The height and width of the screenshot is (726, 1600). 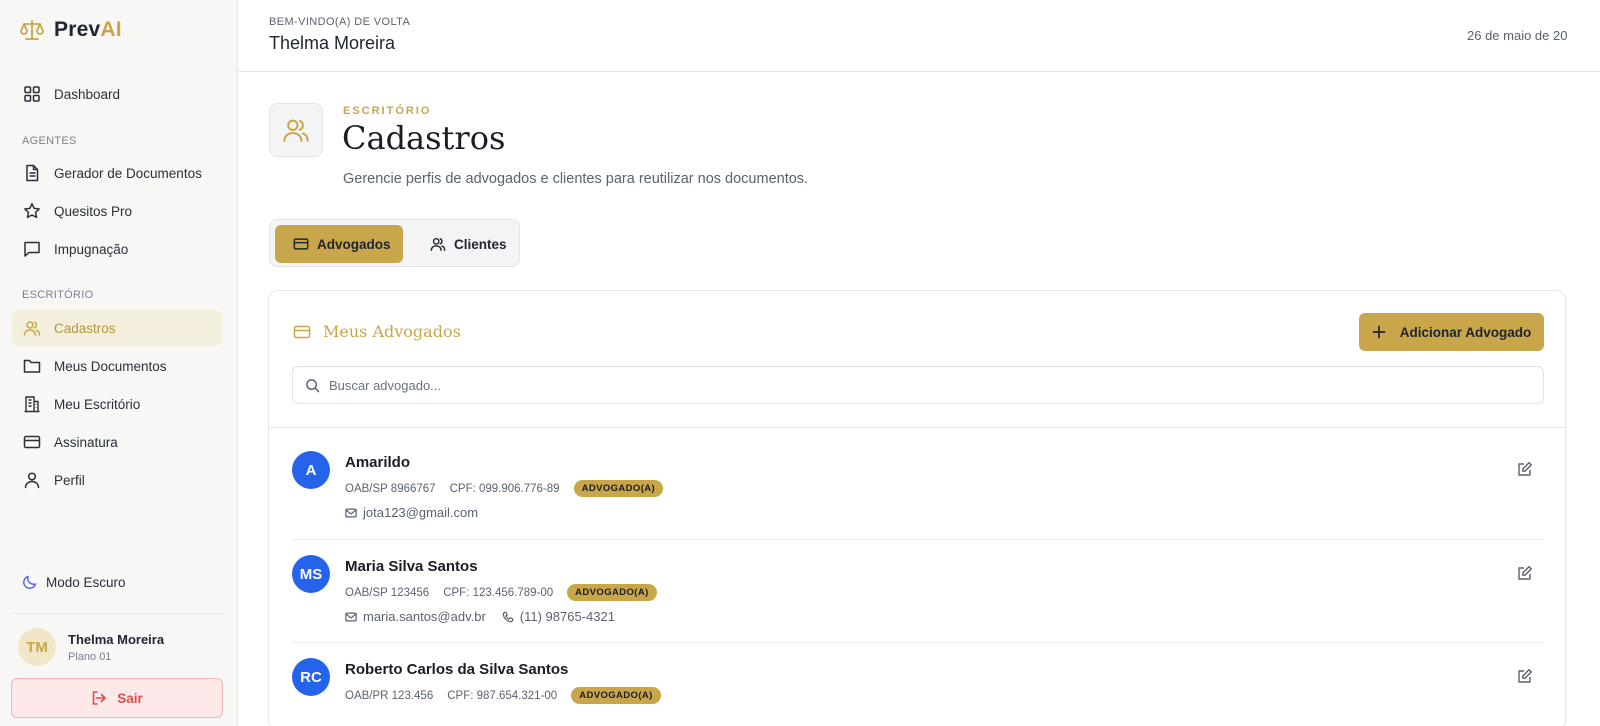 I want to click on lawyer-contact: jota123@gmail.com, so click(x=411, y=512).